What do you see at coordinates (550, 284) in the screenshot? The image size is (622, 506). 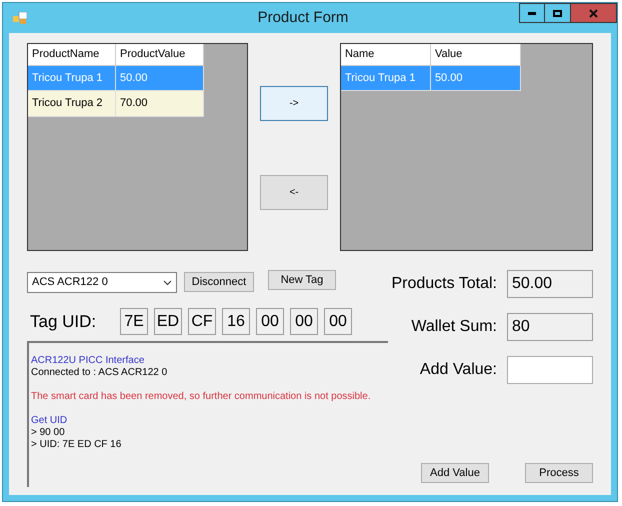 I see `value-field: 50.00` at bounding box center [550, 284].